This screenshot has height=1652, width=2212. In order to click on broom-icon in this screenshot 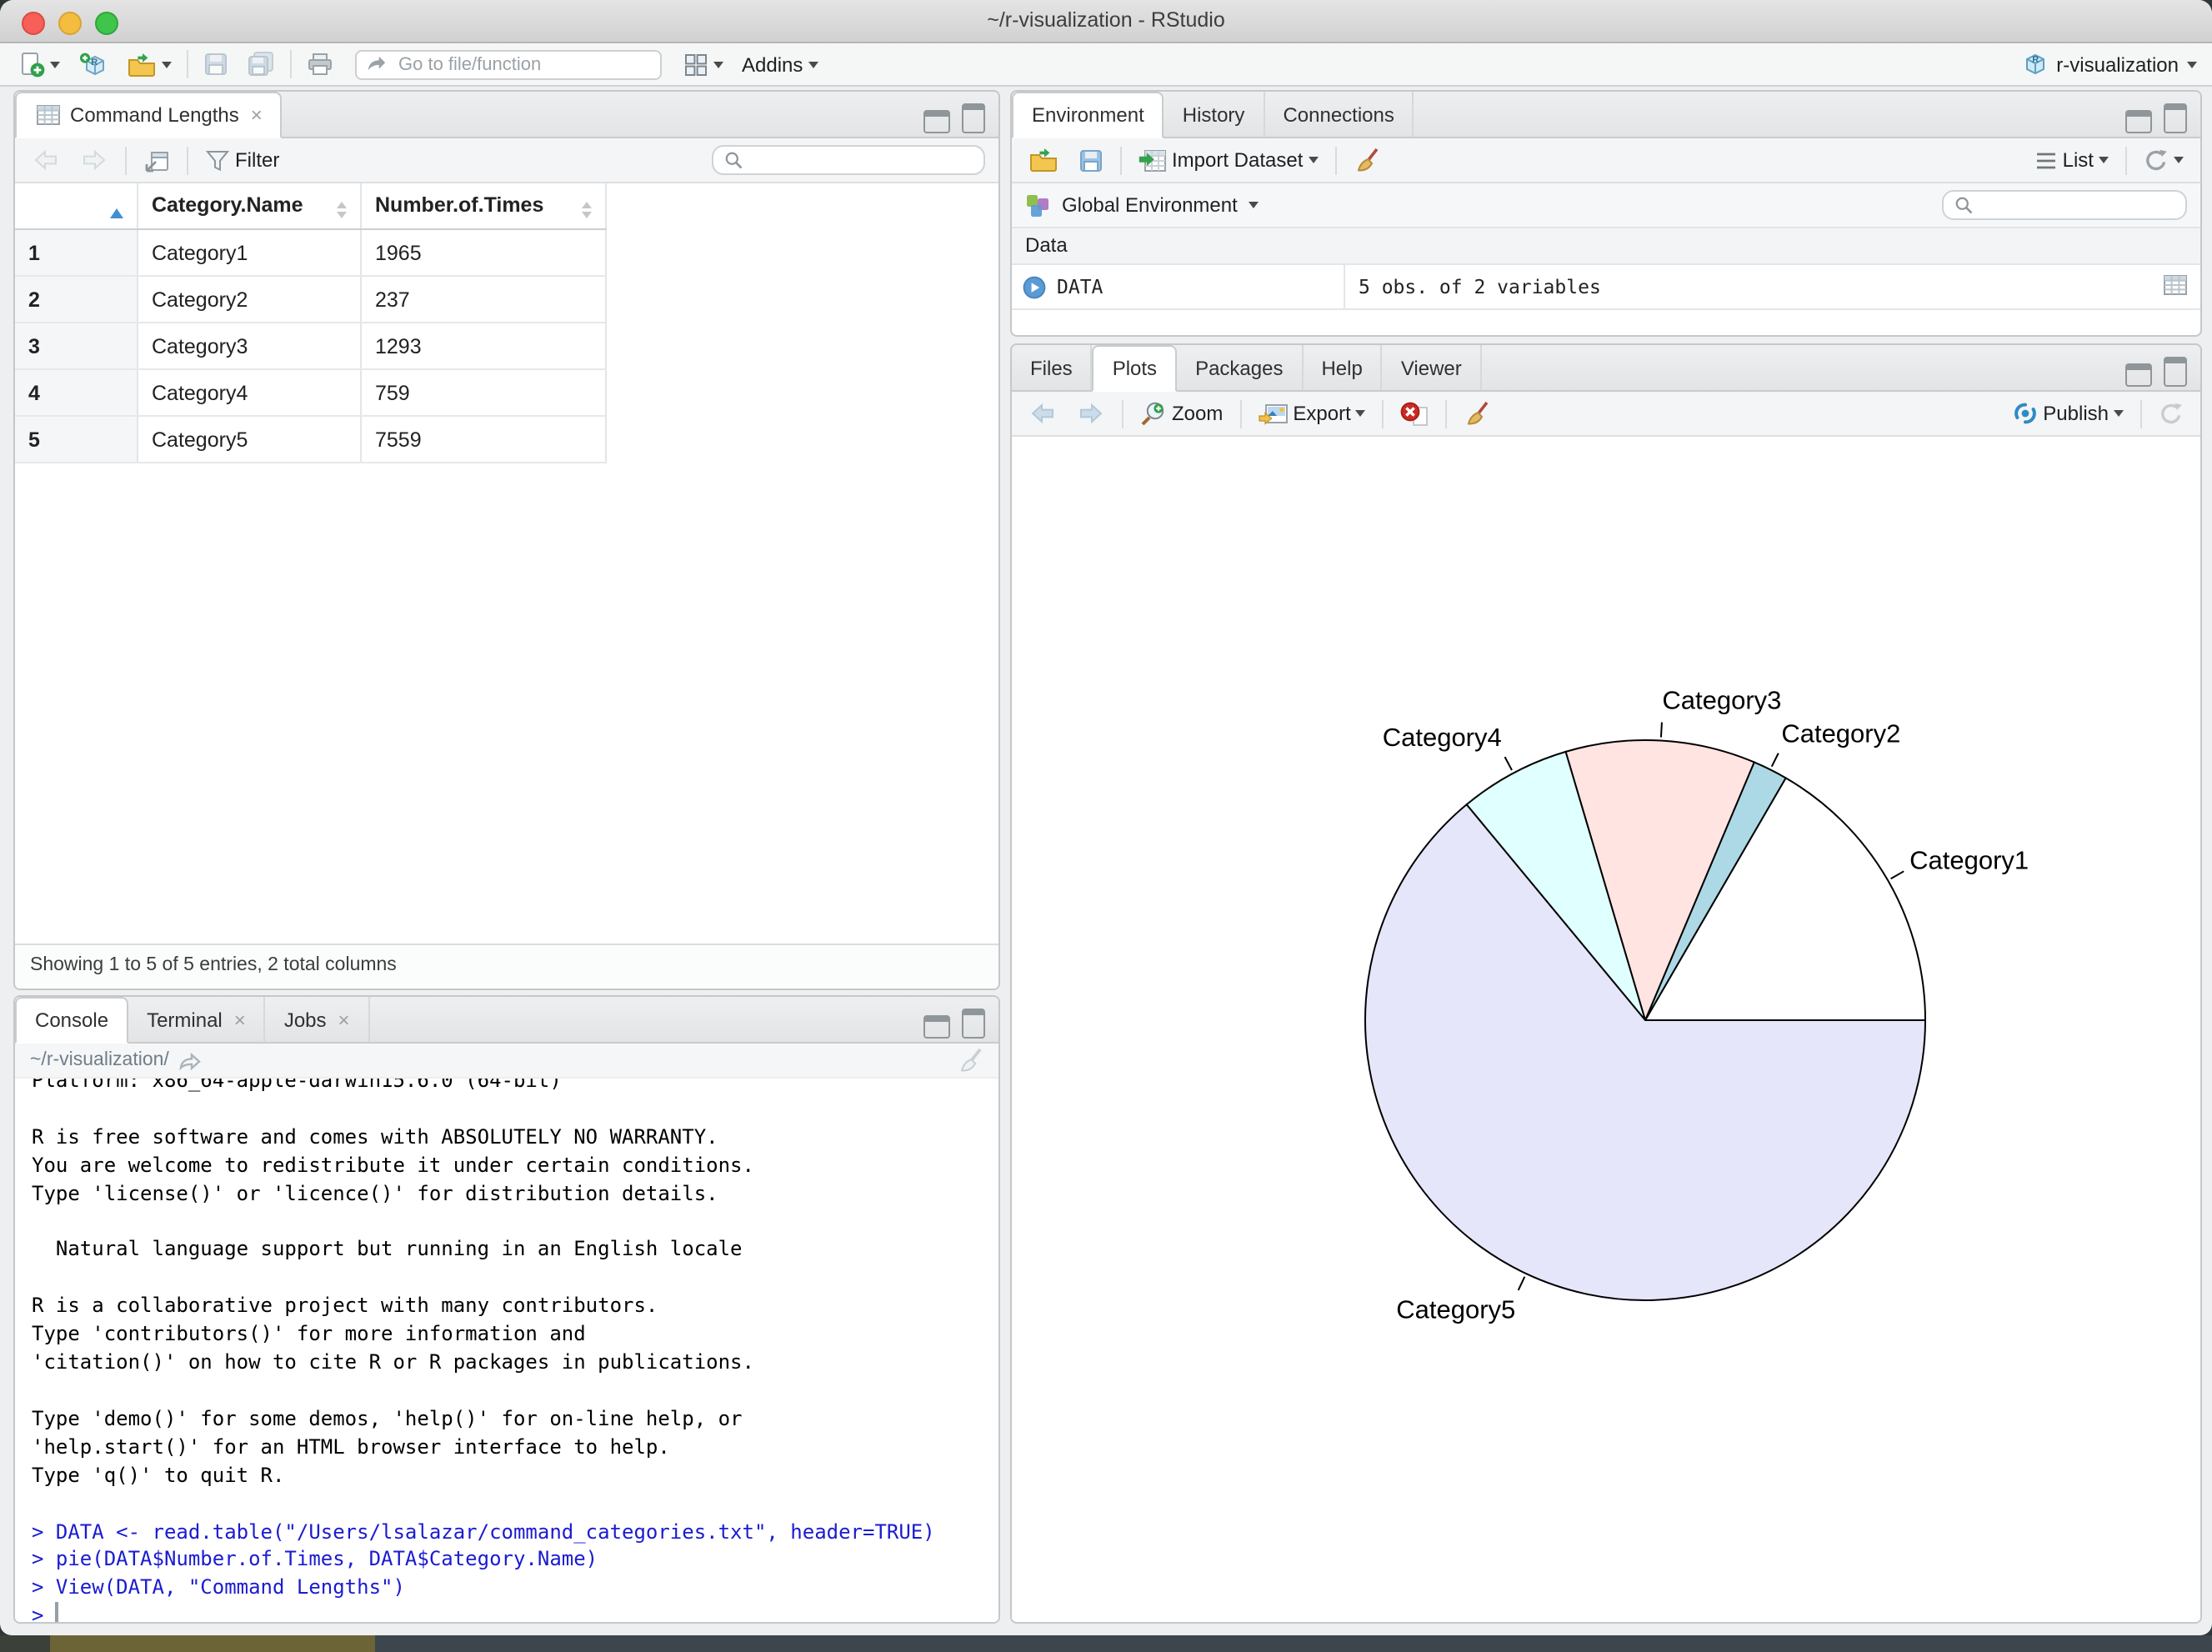, I will do `click(1478, 413)`.